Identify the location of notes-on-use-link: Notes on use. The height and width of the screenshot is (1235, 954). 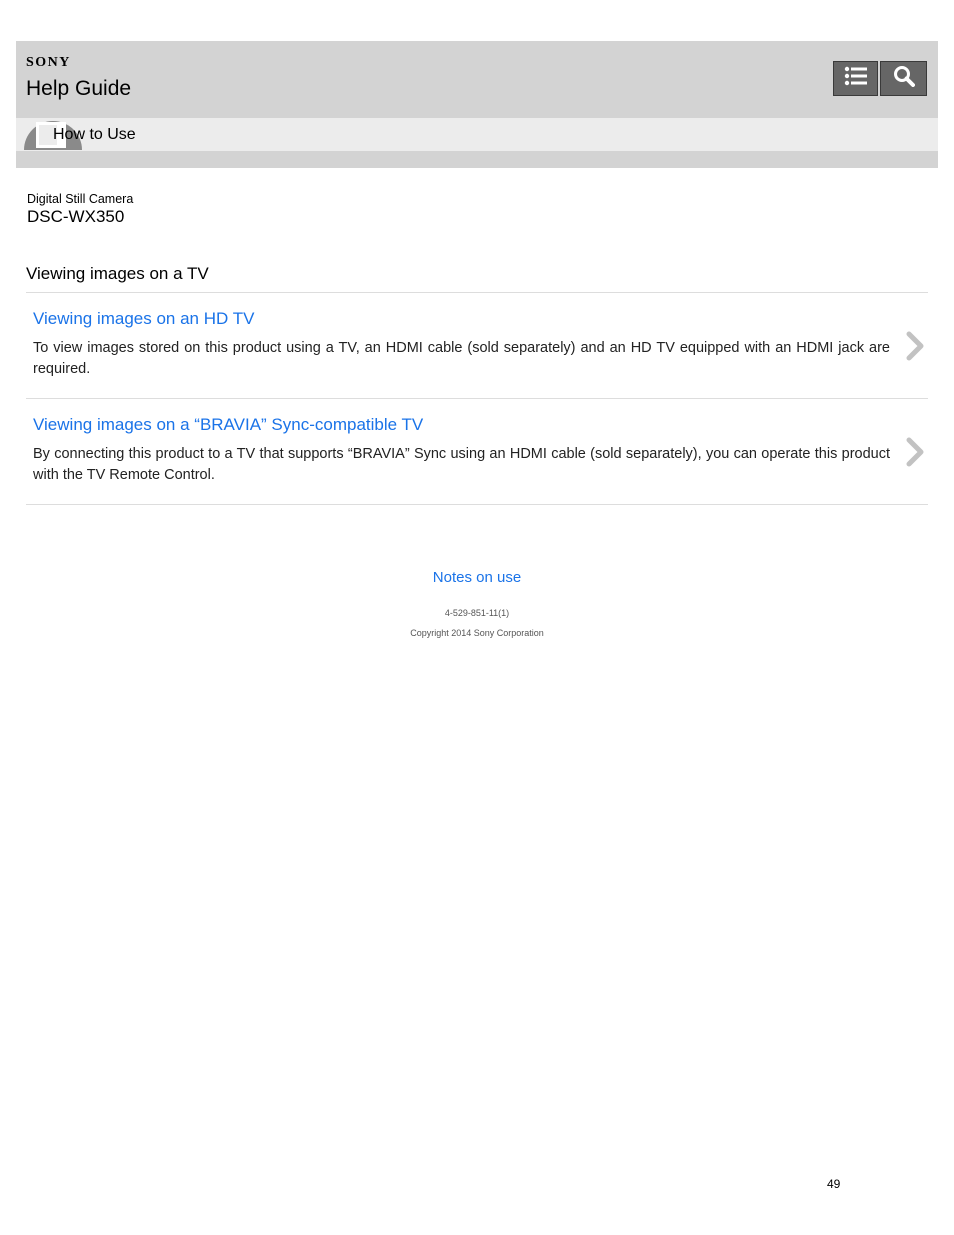
(477, 577).